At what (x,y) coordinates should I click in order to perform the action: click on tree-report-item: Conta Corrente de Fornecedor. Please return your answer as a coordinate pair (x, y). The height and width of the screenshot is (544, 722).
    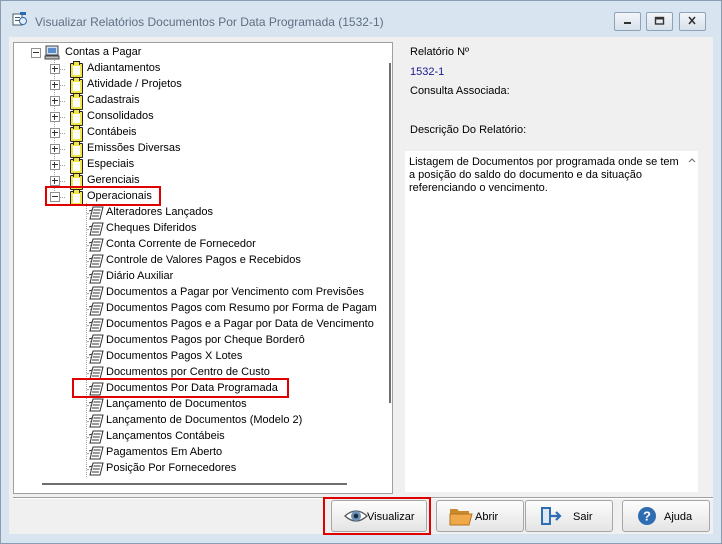
    Looking at the image, I should click on (197, 245).